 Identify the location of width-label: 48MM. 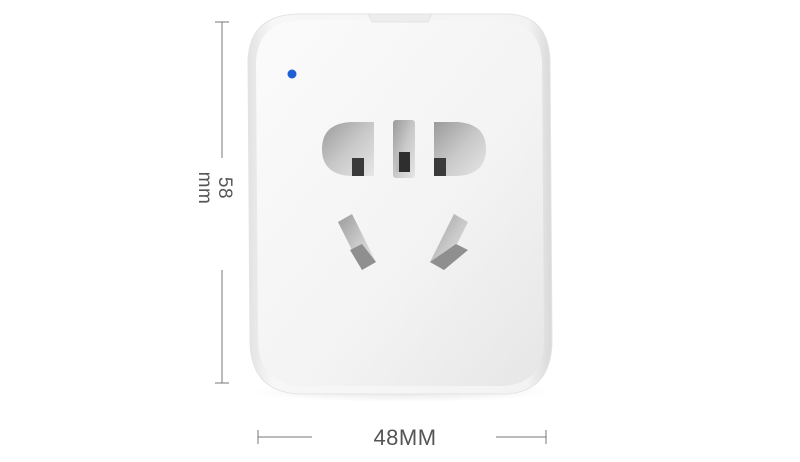
(405, 437).